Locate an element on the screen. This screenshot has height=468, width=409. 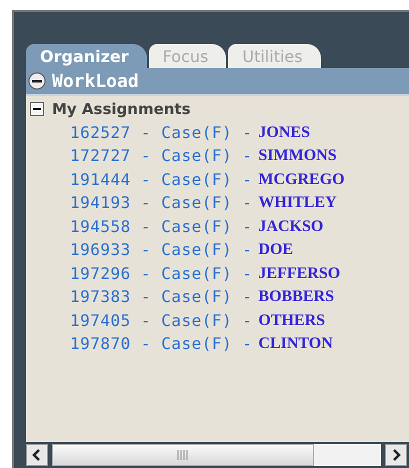
case-link: 194193 - Case(F) - is located at coordinates (161, 202).